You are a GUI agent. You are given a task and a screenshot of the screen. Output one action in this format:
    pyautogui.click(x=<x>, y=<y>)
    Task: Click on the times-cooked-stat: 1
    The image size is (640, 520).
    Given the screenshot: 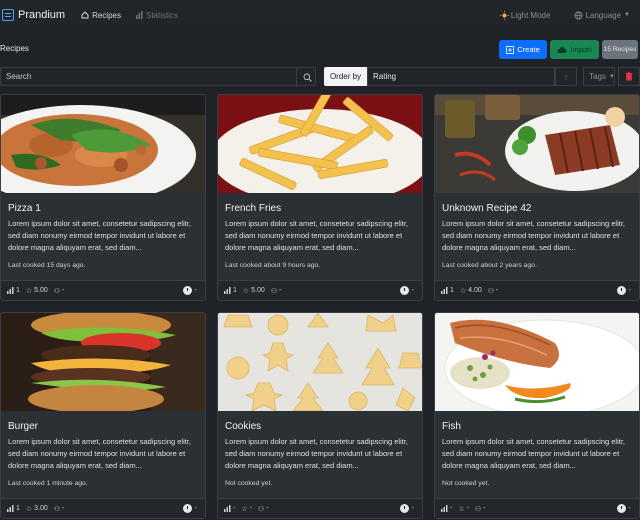 What is the action you would take?
    pyautogui.click(x=447, y=290)
    